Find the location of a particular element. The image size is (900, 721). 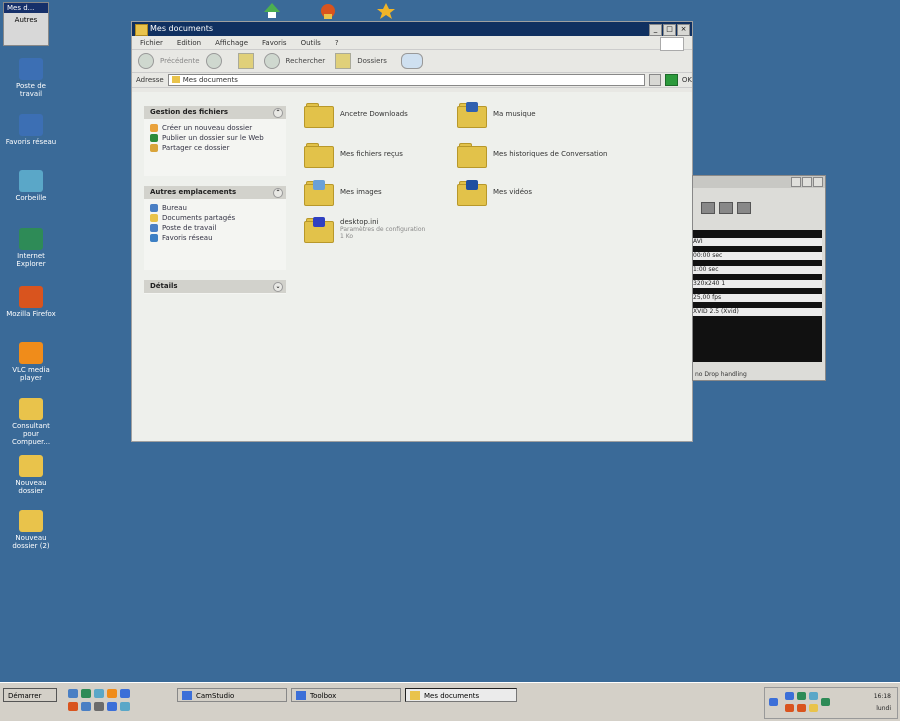

minimize-button: _ is located at coordinates (655, 30).